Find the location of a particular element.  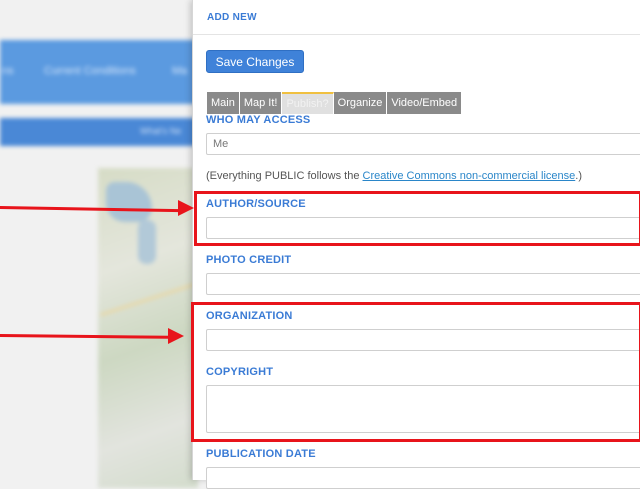

publication-date-field is located at coordinates (423, 478).